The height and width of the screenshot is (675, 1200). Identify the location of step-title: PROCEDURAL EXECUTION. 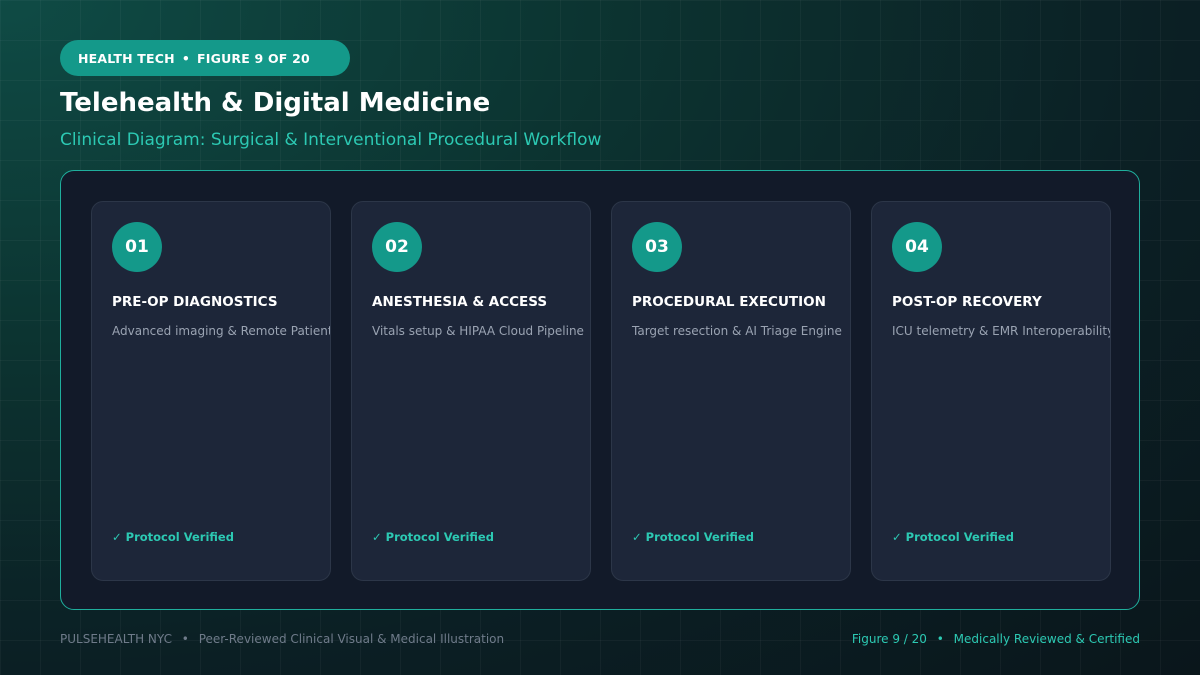
(729, 302).